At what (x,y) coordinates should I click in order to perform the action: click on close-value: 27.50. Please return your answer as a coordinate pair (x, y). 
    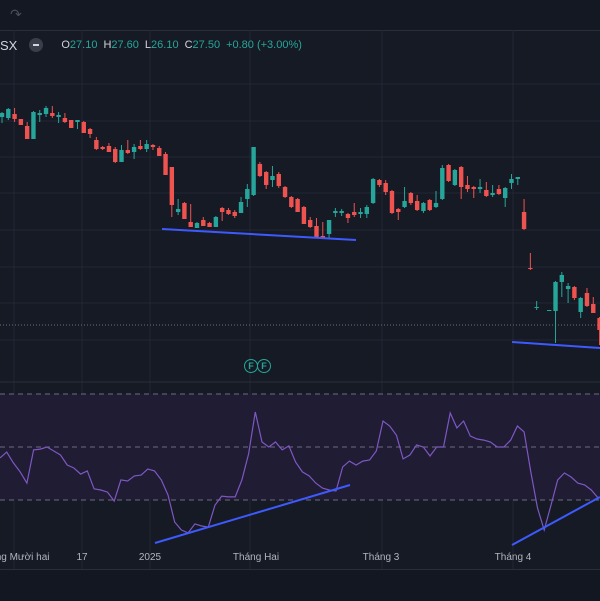
    Looking at the image, I should click on (206, 45).